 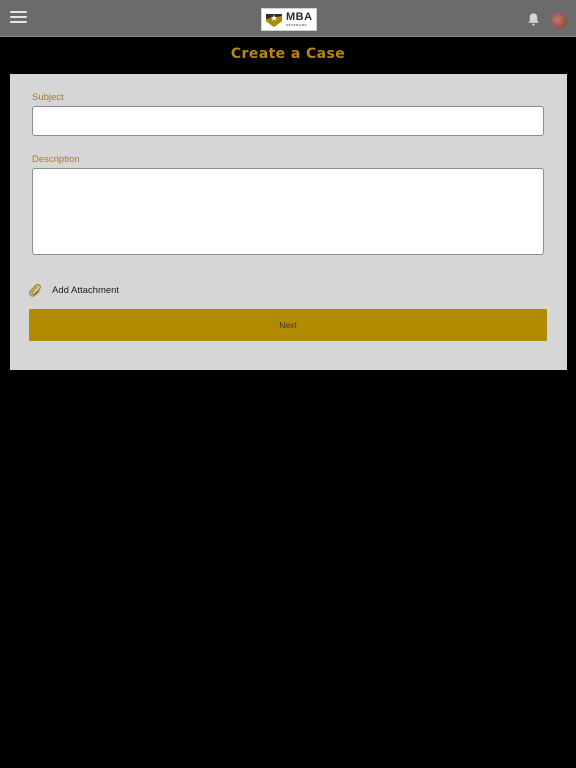 I want to click on description-label: Description, so click(x=56, y=159).